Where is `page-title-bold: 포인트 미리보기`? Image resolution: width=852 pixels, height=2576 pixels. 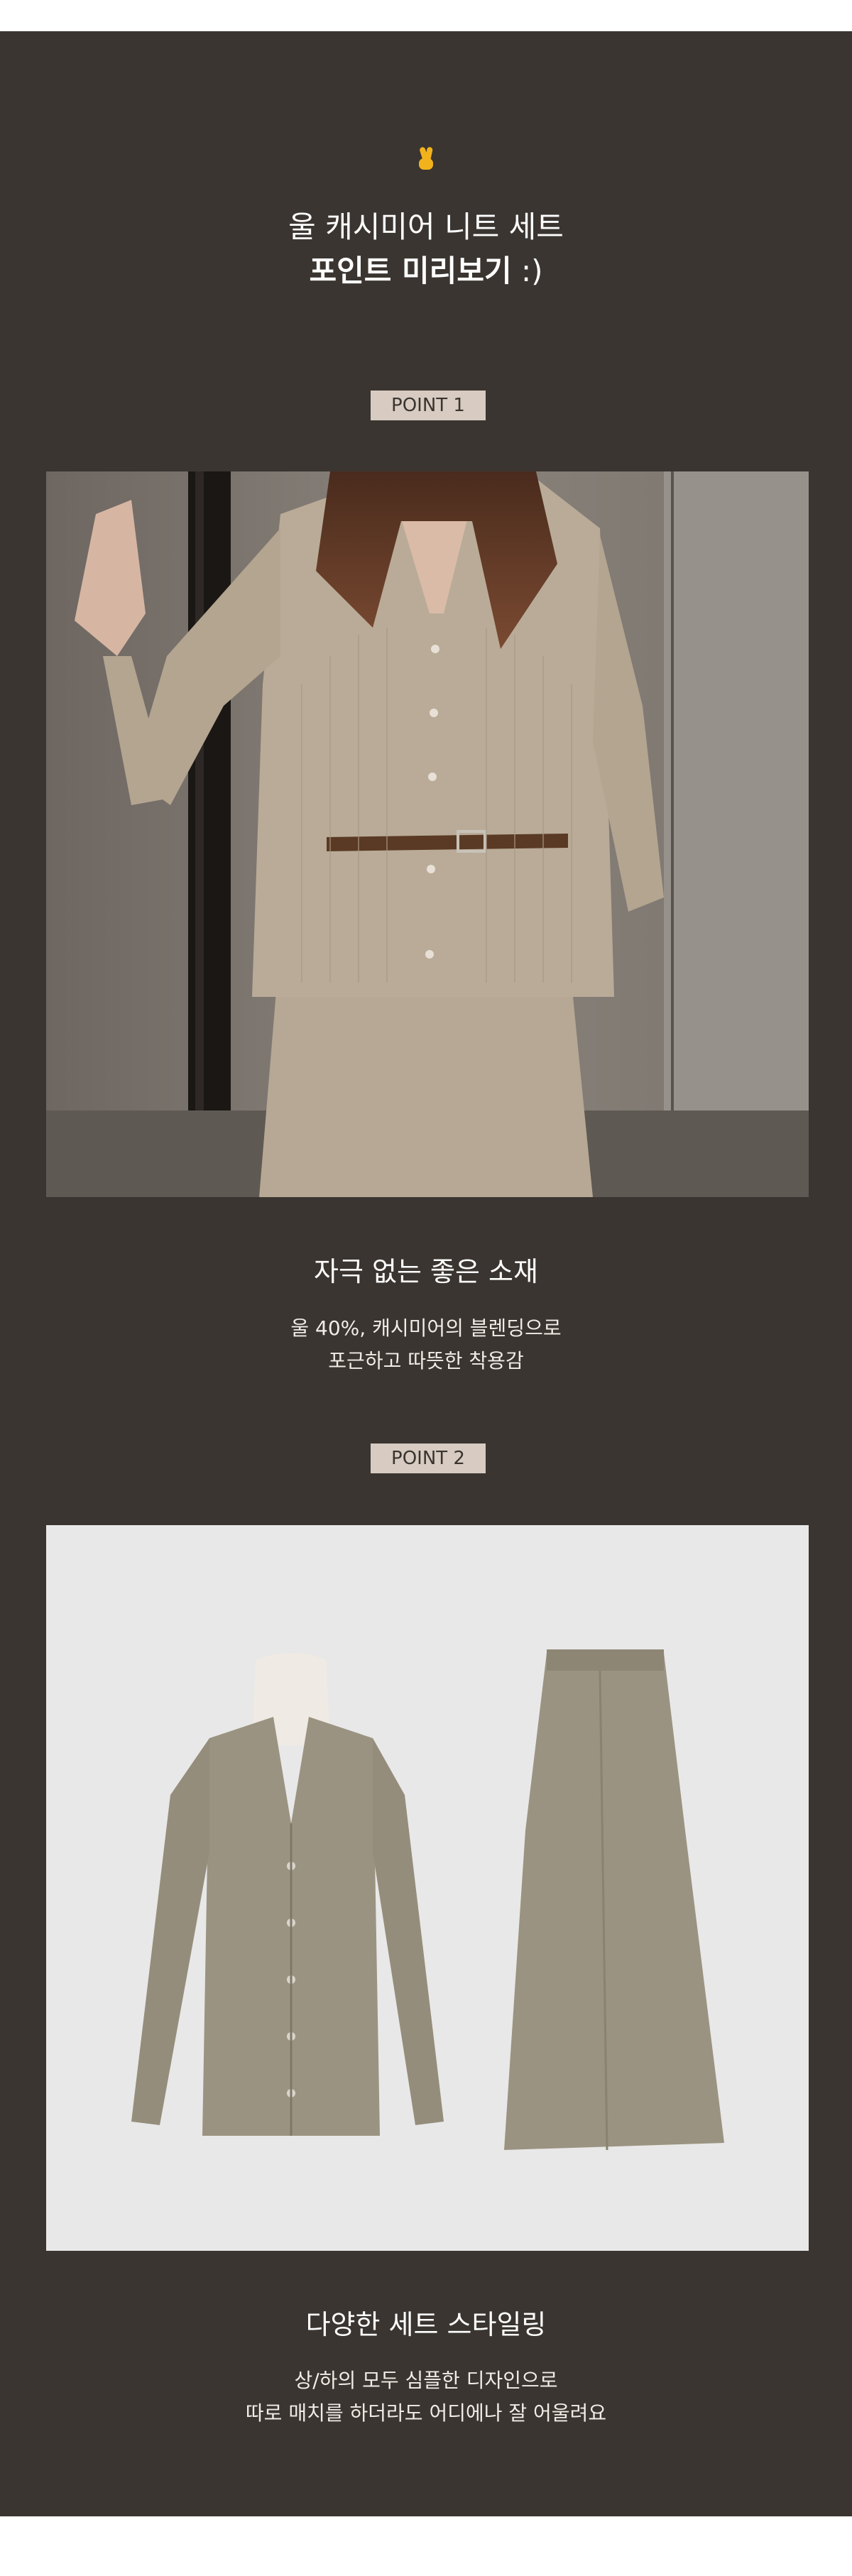
page-title-bold: 포인트 미리보기 is located at coordinates (410, 270).